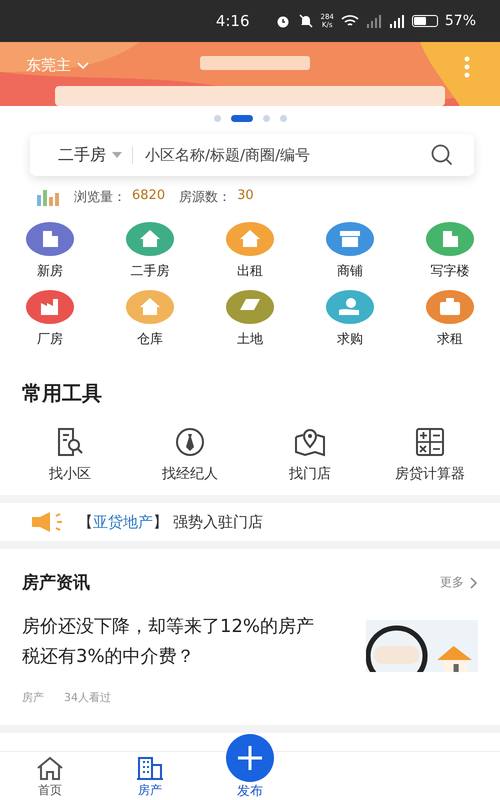 Image resolution: width=500 pixels, height=800 pixels. What do you see at coordinates (50, 768) in the screenshot?
I see `home-icon` at bounding box center [50, 768].